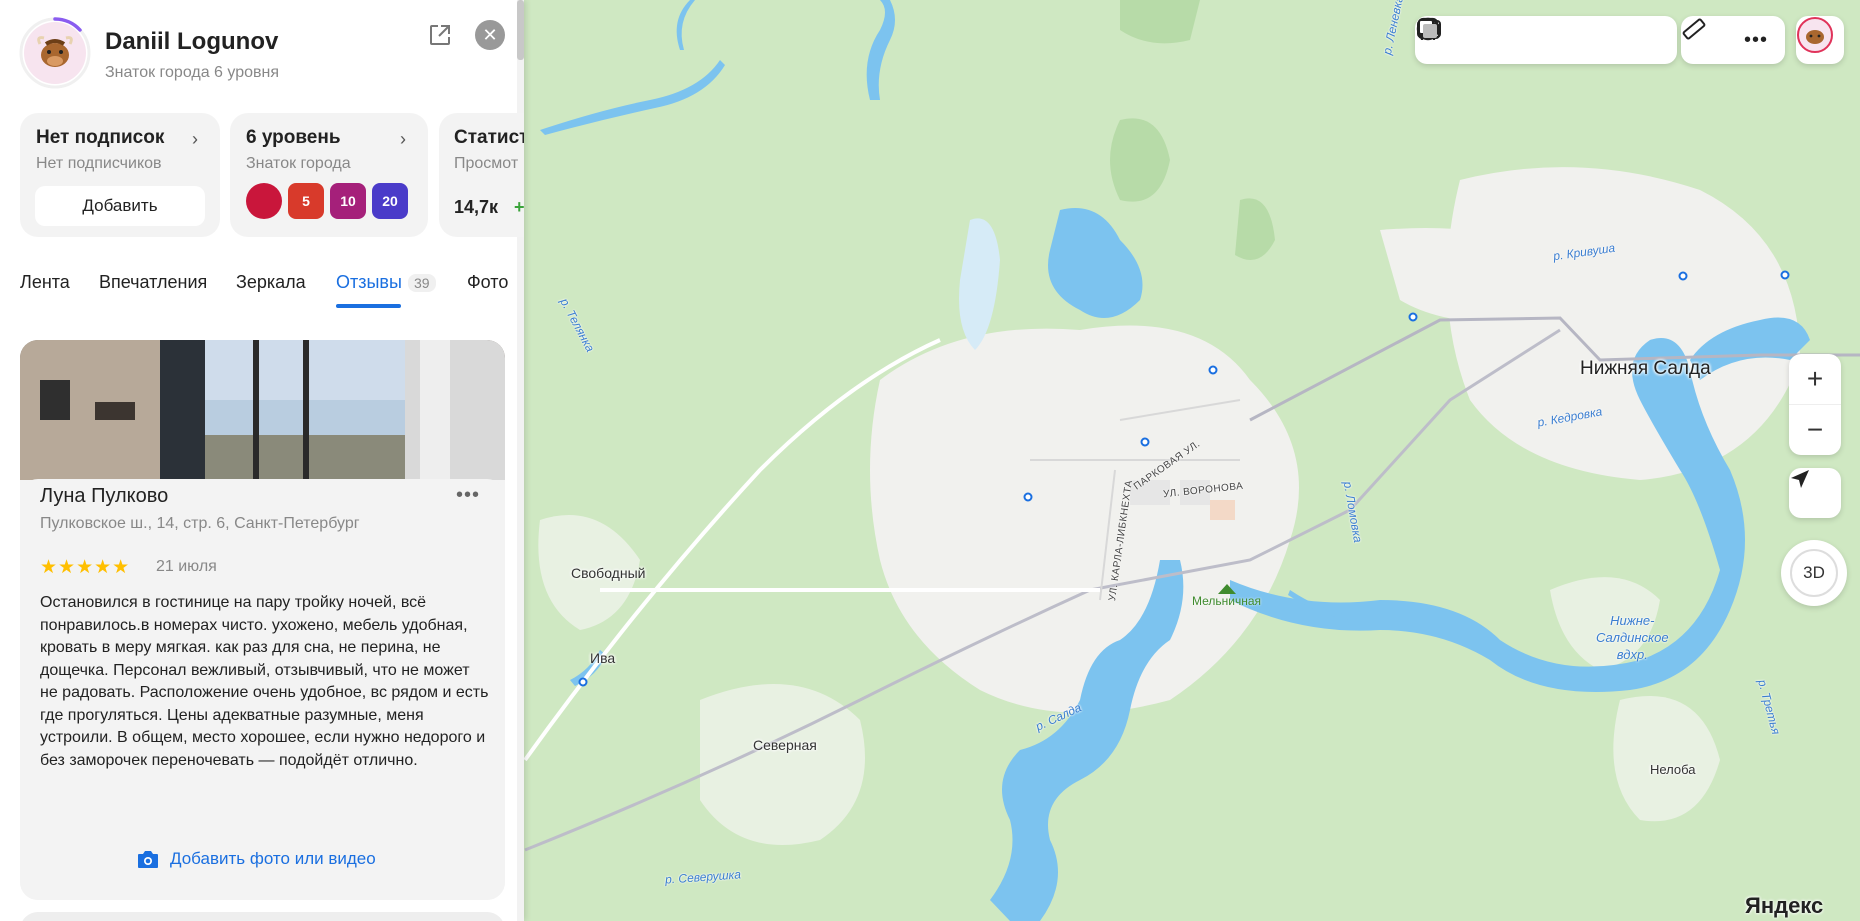 The height and width of the screenshot is (921, 1860). I want to click on level-subtitle: Знаток города, so click(298, 163).